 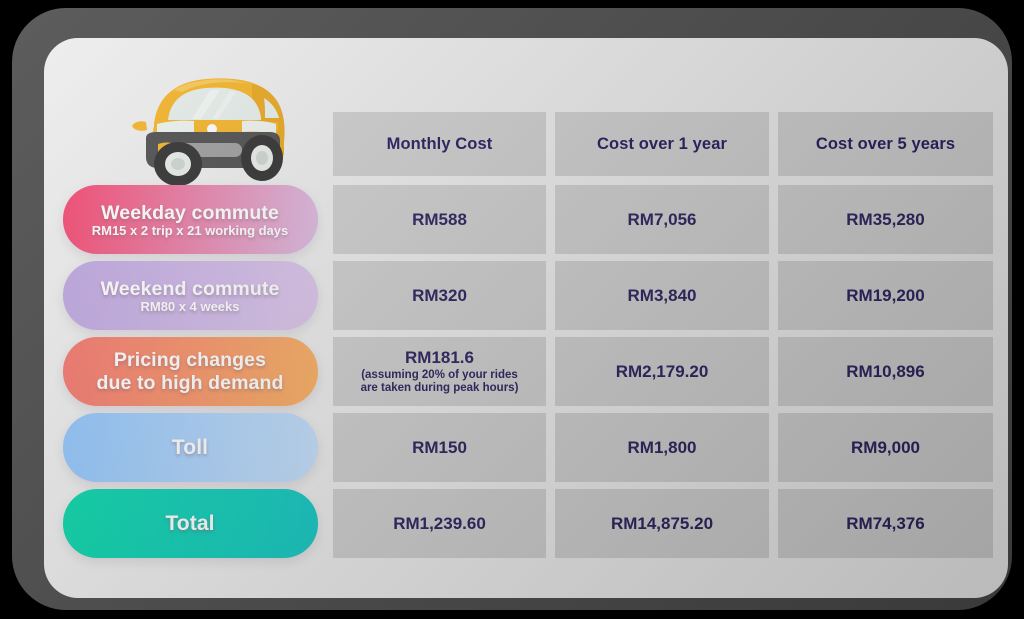 I want to click on table-row: Toll RM150 RM1,800 RM9,000, so click(x=526, y=447).